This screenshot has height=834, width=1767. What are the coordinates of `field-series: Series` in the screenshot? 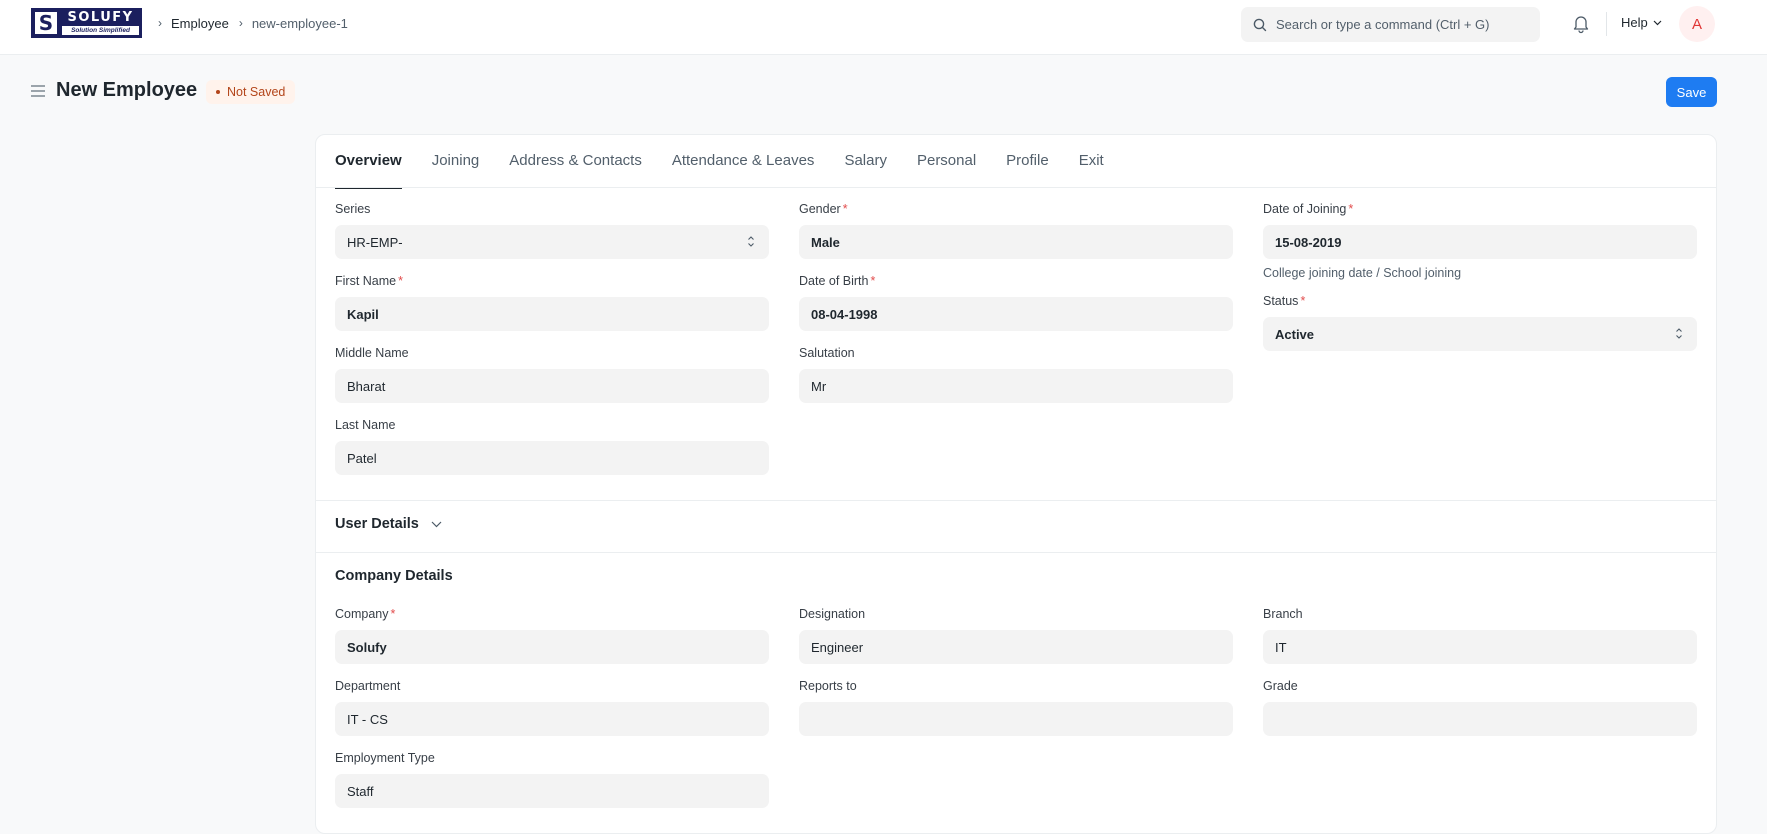 It's located at (552, 230).